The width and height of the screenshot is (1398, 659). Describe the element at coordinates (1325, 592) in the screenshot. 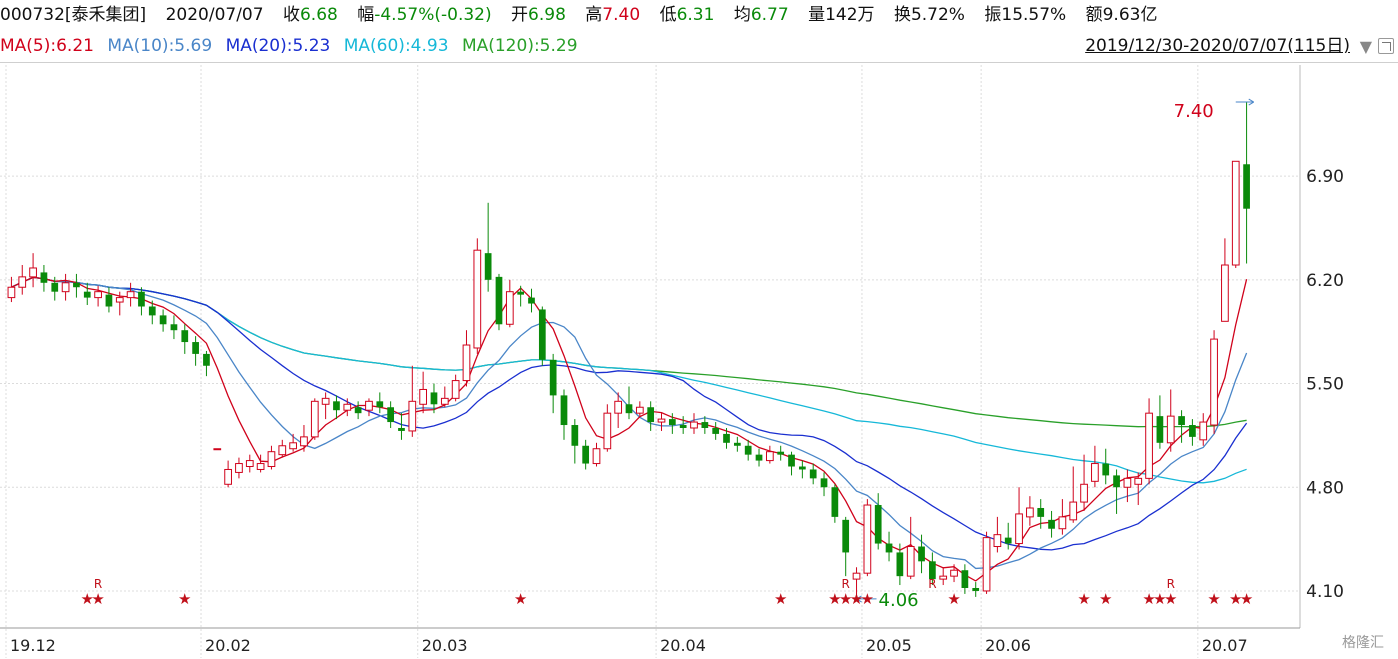

I see `y-tick-label: 4.10` at that location.